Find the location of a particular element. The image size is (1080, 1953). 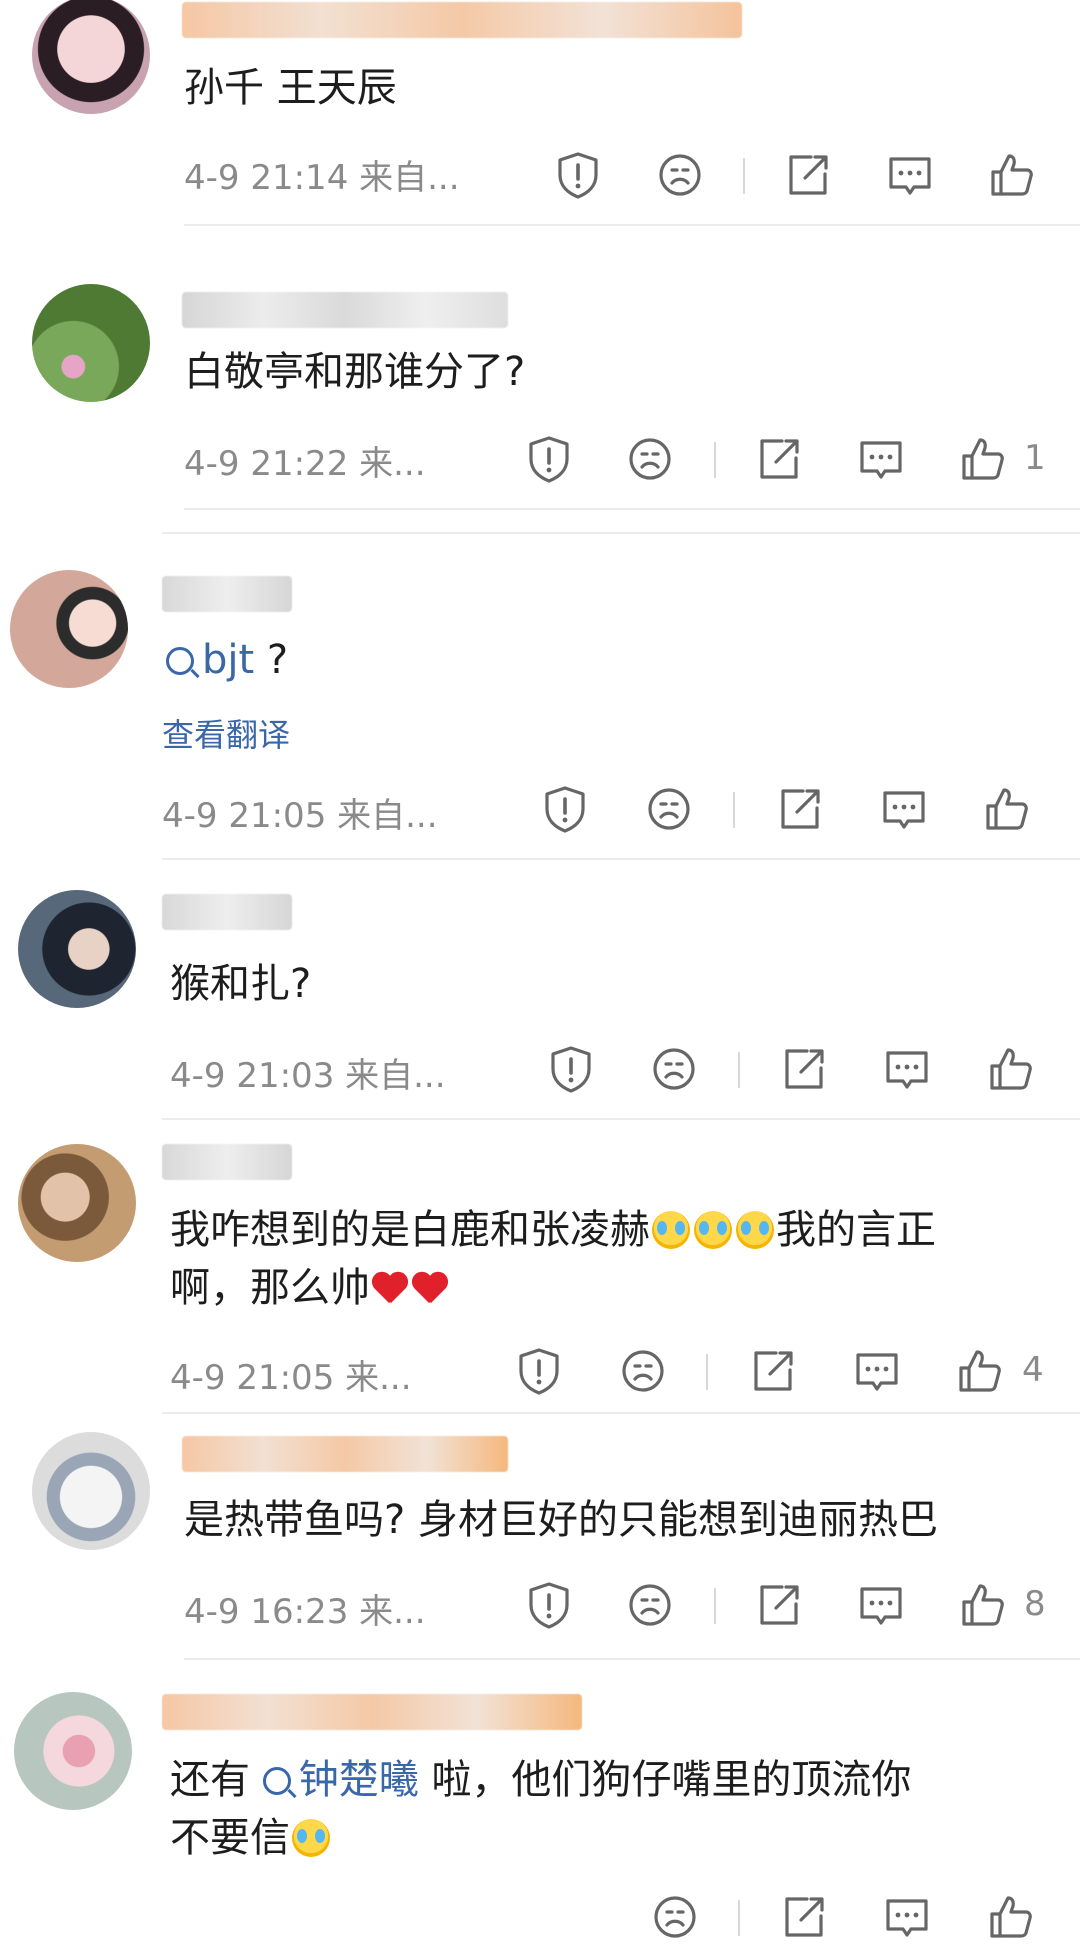

comment-text: 还有 钟楚曦 啦，他们狗仔嘴里的顶流你 is located at coordinates (540, 1780).